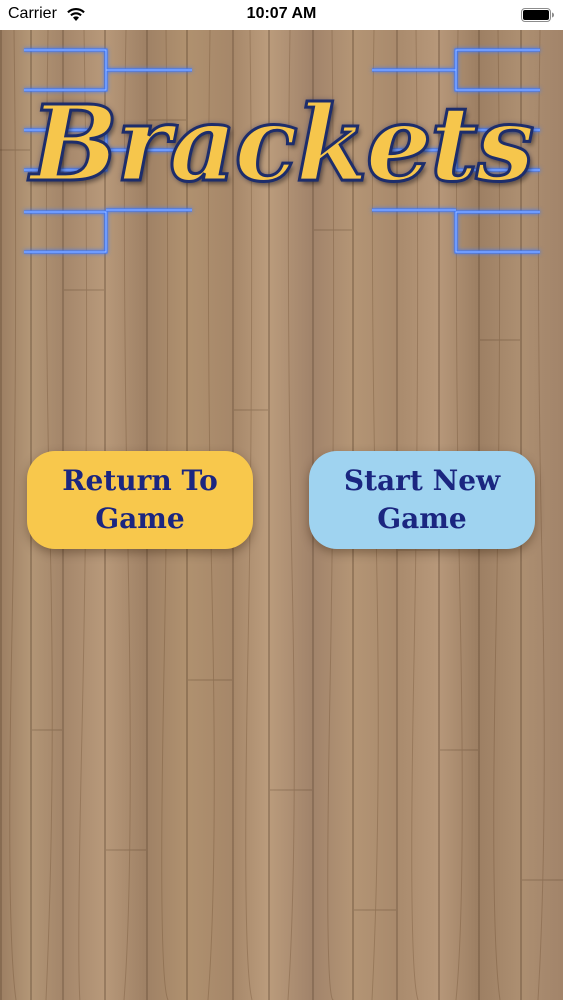  I want to click on logo-title: Brackets, so click(282, 143).